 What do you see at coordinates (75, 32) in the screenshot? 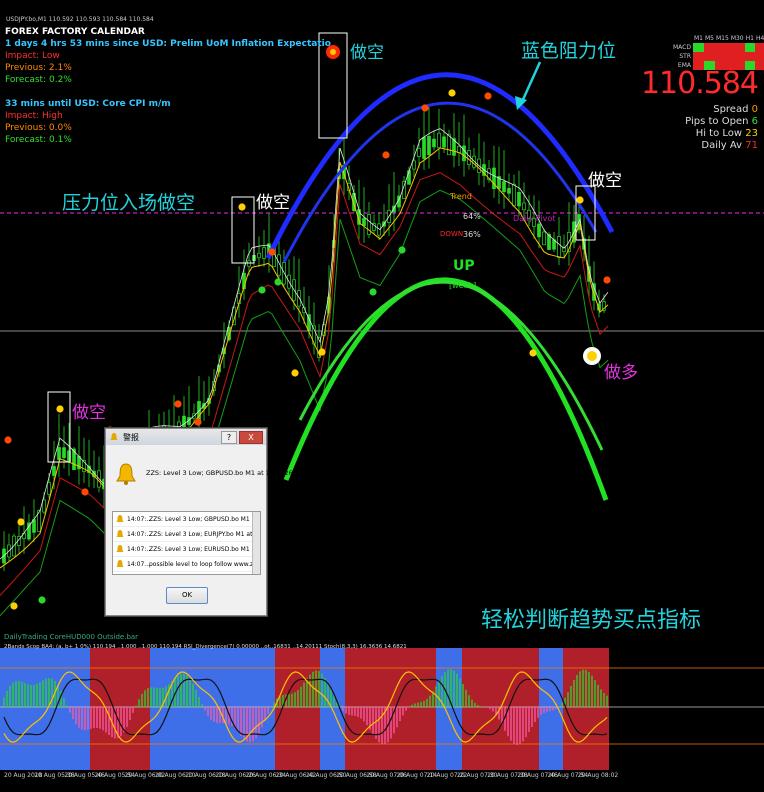
I see `calendar-title: FOREX FACTORY CALENDAR` at bounding box center [75, 32].